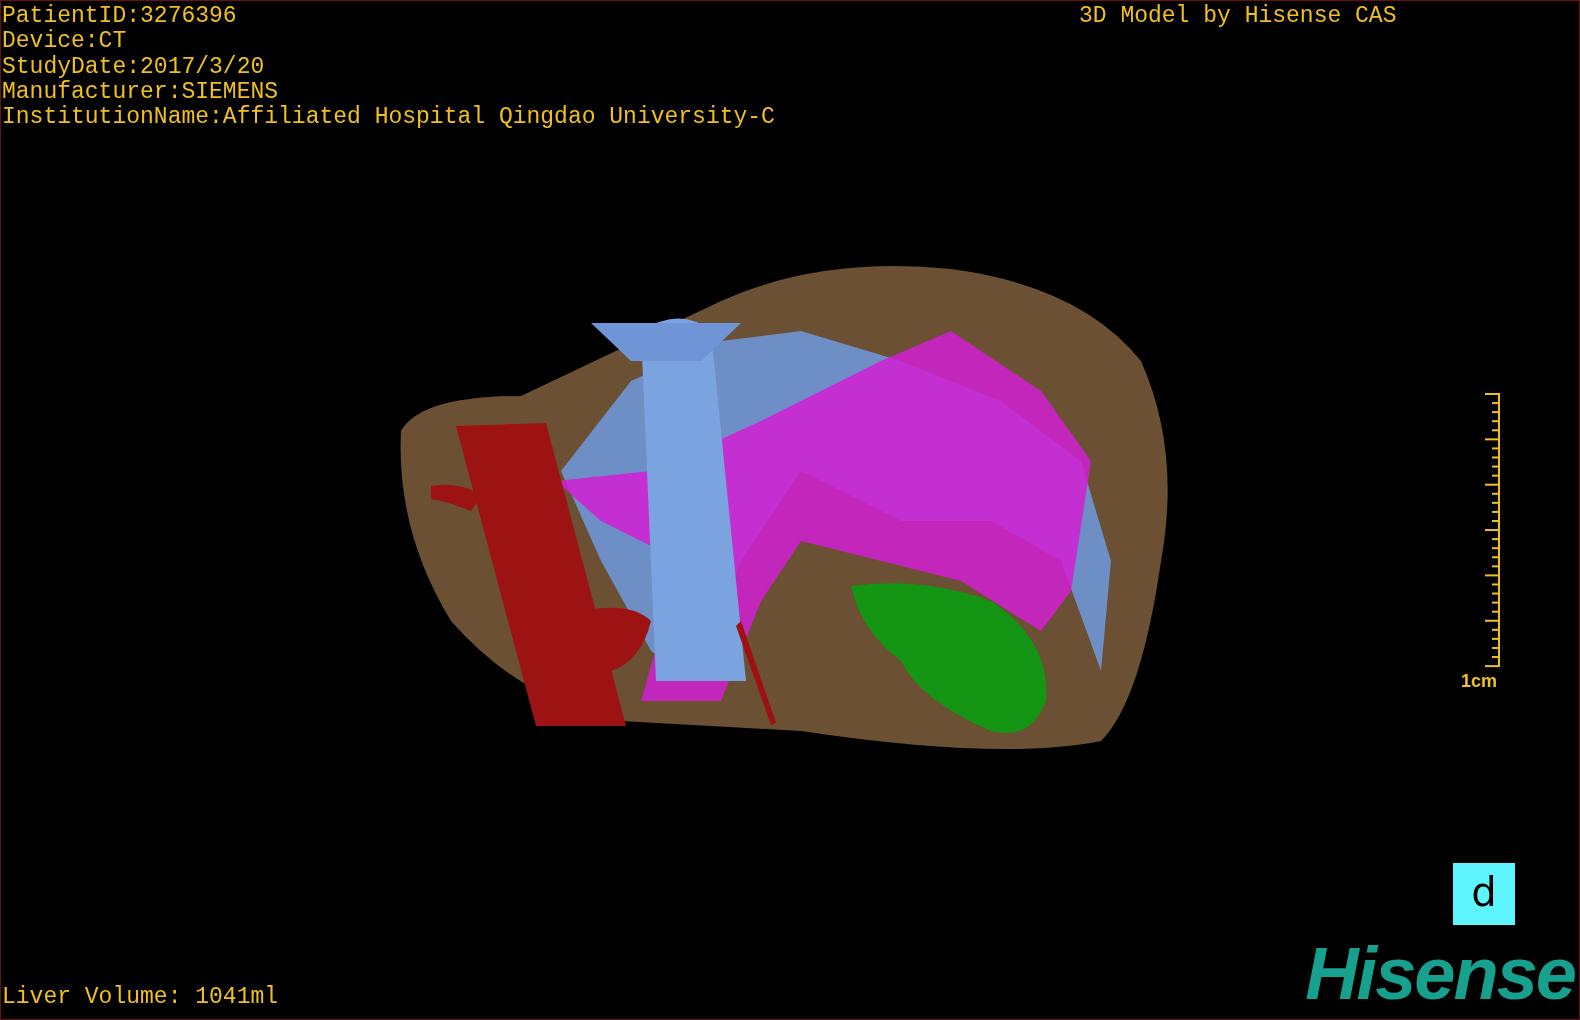 Image resolution: width=1580 pixels, height=1020 pixels. What do you see at coordinates (1484, 894) in the screenshot?
I see `orientation-marker: d` at bounding box center [1484, 894].